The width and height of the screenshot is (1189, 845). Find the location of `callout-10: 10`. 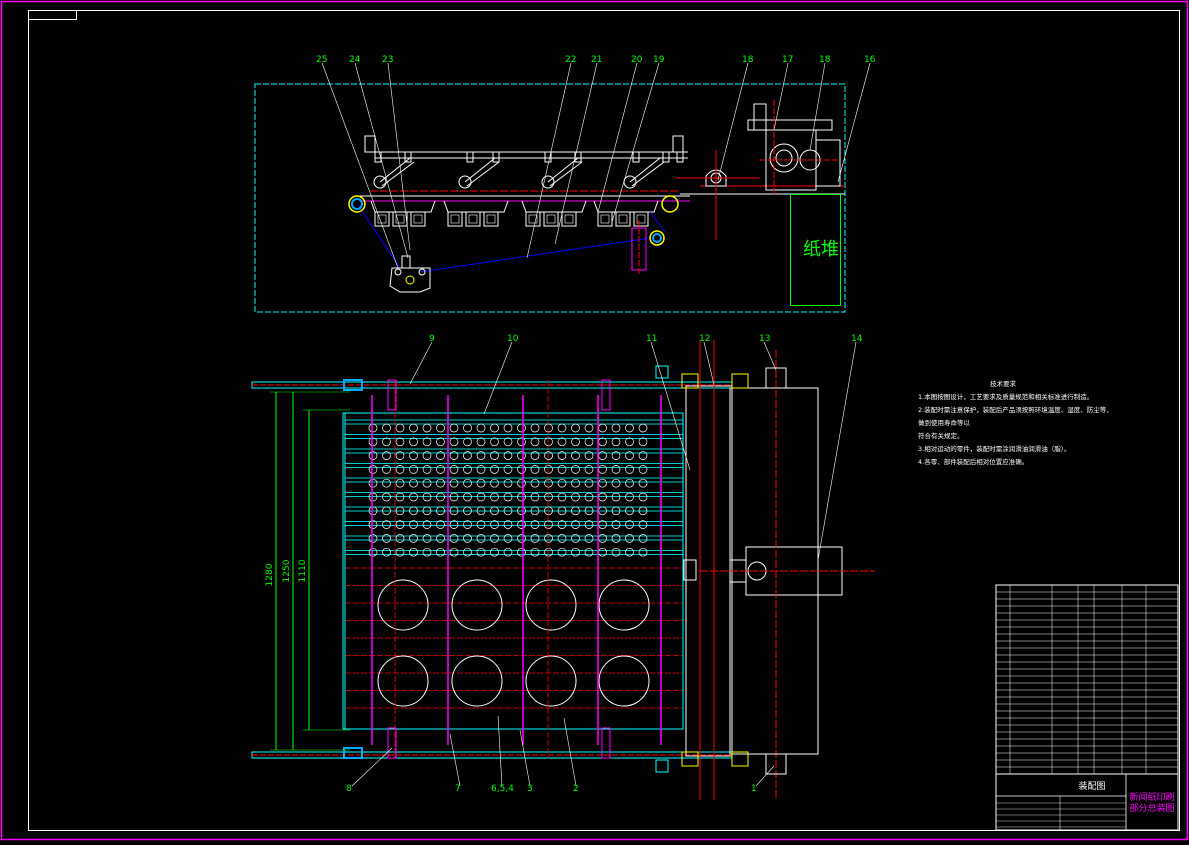

callout-10: 10 is located at coordinates (513, 339).